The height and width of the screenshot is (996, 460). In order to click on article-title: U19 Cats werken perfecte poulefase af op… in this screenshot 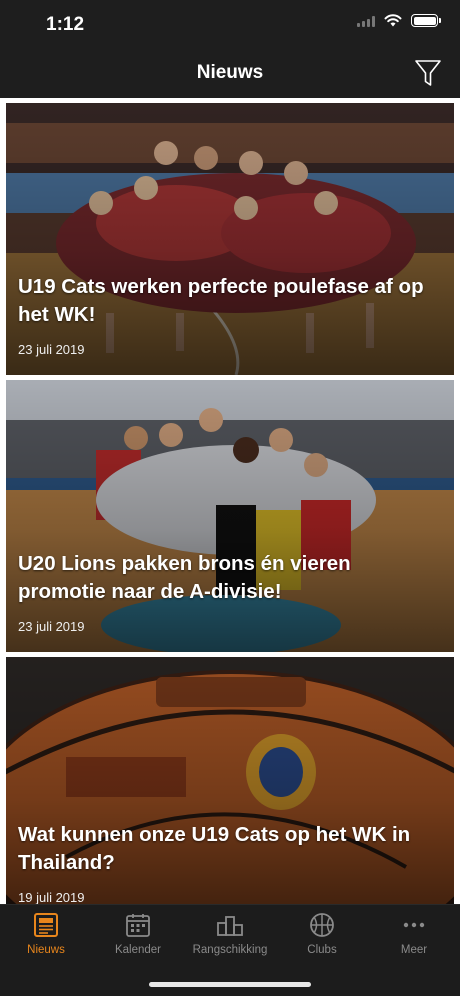, I will do `click(221, 300)`.